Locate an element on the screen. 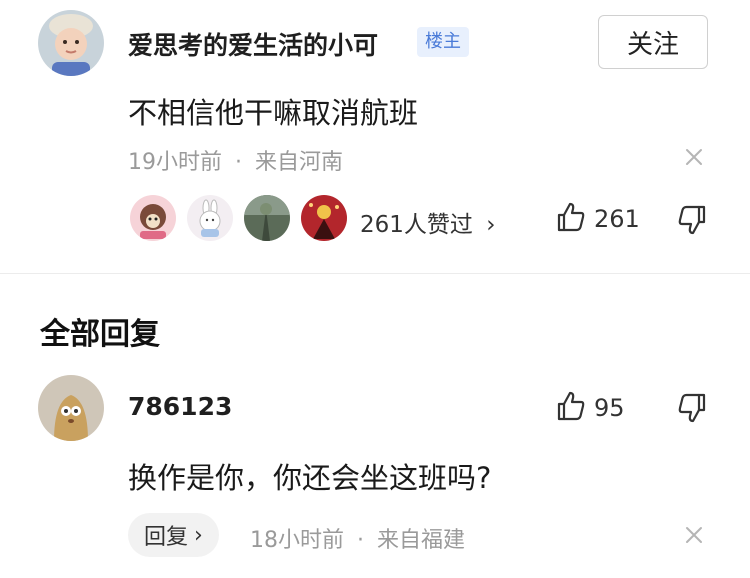  reply-location: 来自福建 is located at coordinates (421, 540).